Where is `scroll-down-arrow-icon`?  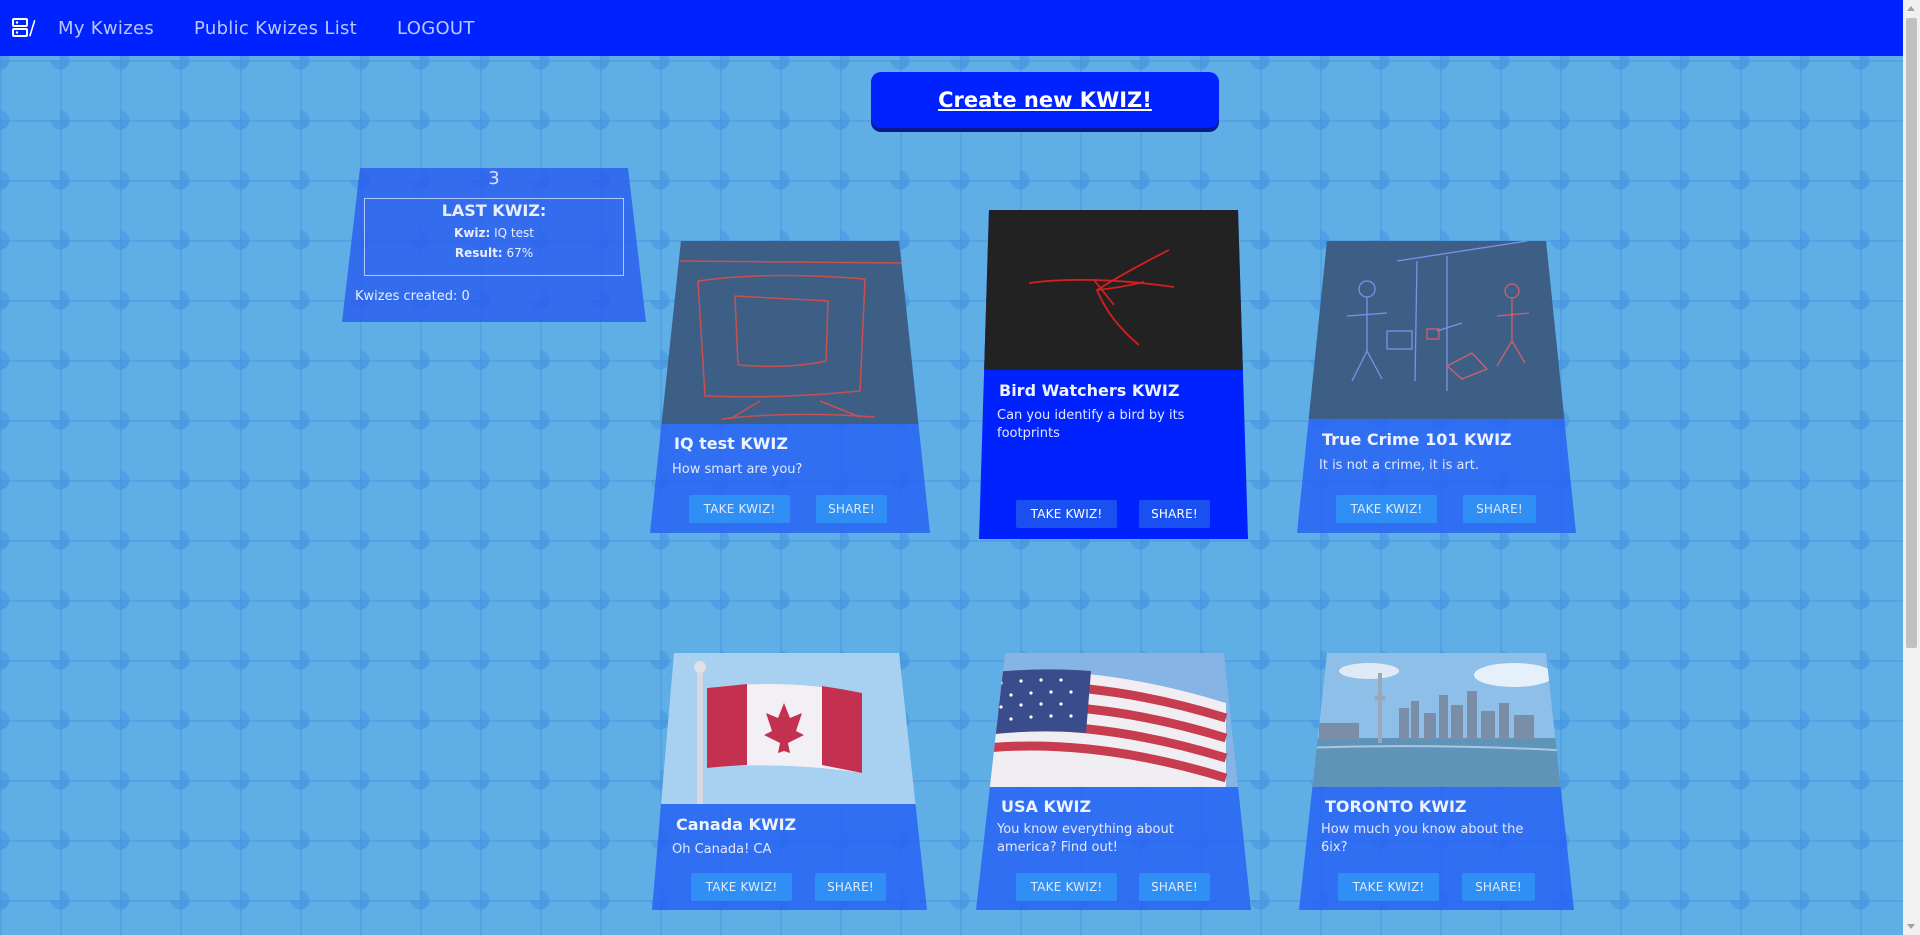
scroll-down-arrow-icon is located at coordinates (1911, 926).